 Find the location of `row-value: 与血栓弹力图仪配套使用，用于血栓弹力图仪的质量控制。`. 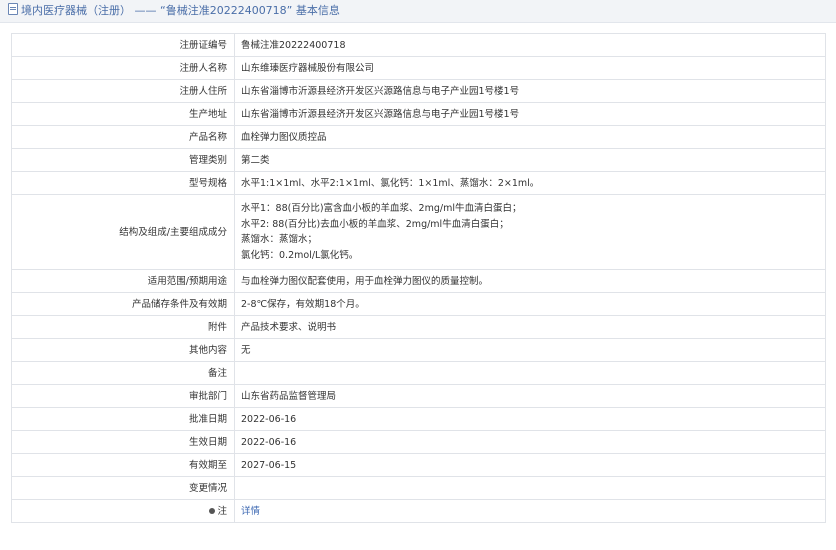

row-value: 与血栓弹力图仪配套使用，用于血栓弹力图仪的质量控制。 is located at coordinates (530, 281).